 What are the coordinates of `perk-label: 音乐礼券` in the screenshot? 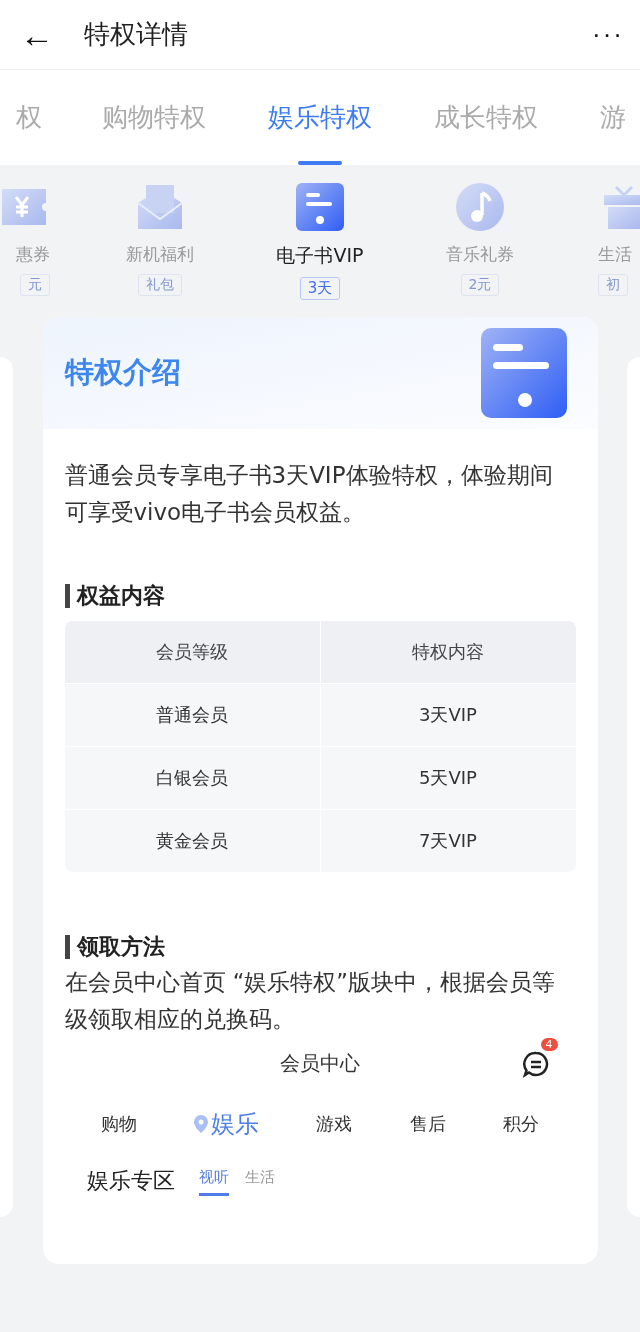 It's located at (480, 254).